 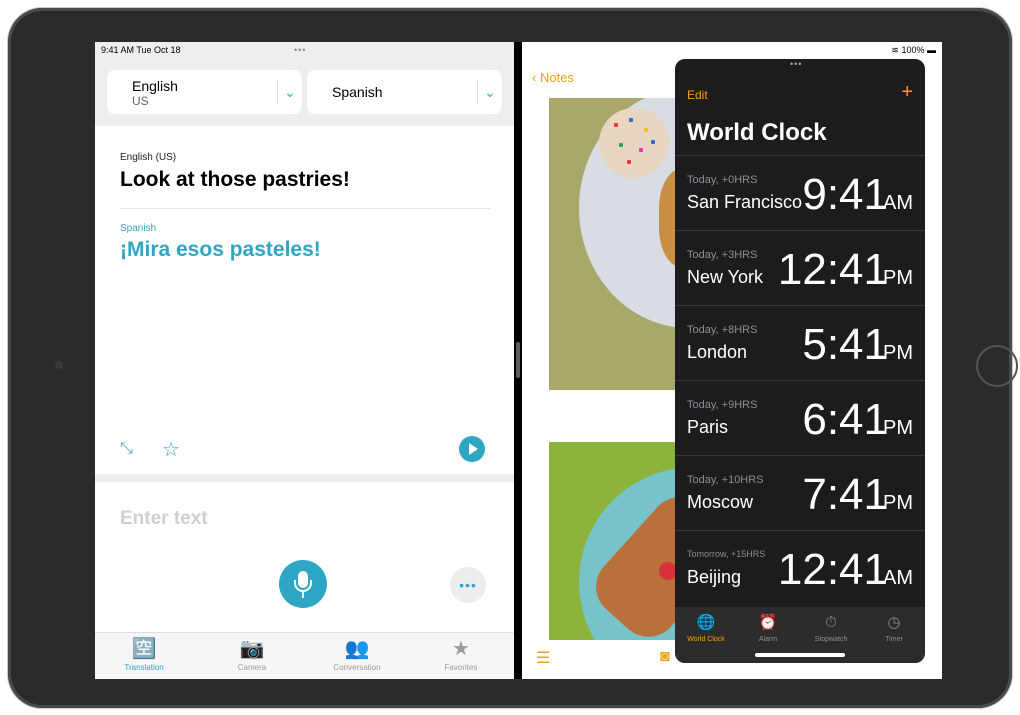 I want to click on more-options-button: •••, so click(x=468, y=585).